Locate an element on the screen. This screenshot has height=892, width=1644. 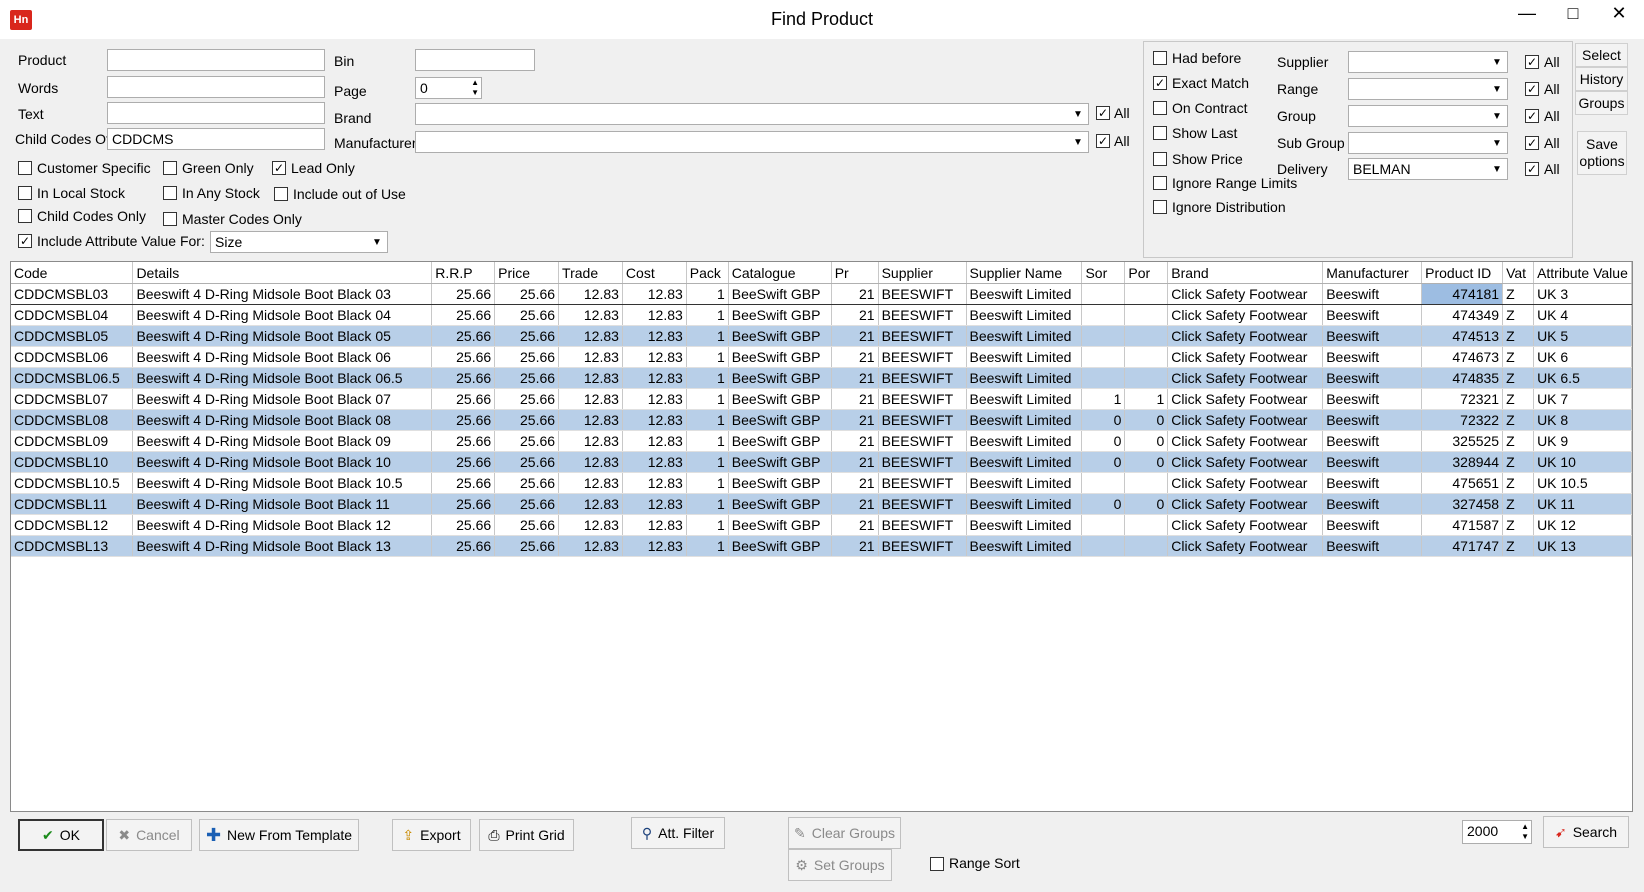
include-attribute-value-checkbox: ✓ is located at coordinates (25, 241).